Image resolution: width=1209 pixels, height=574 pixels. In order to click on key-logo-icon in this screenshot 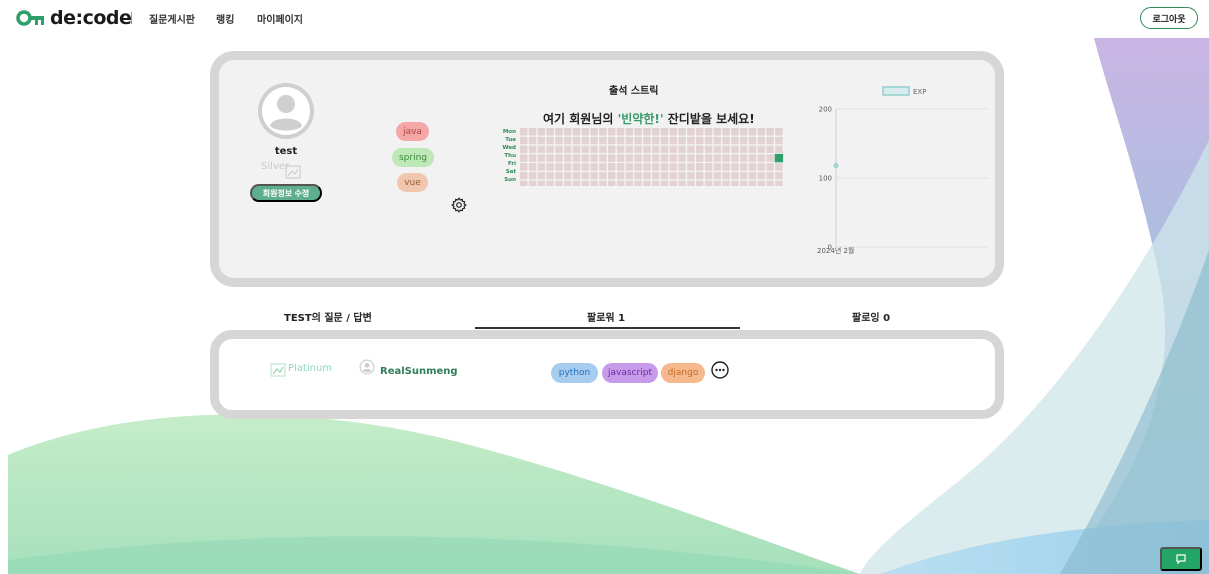, I will do `click(30, 18)`.